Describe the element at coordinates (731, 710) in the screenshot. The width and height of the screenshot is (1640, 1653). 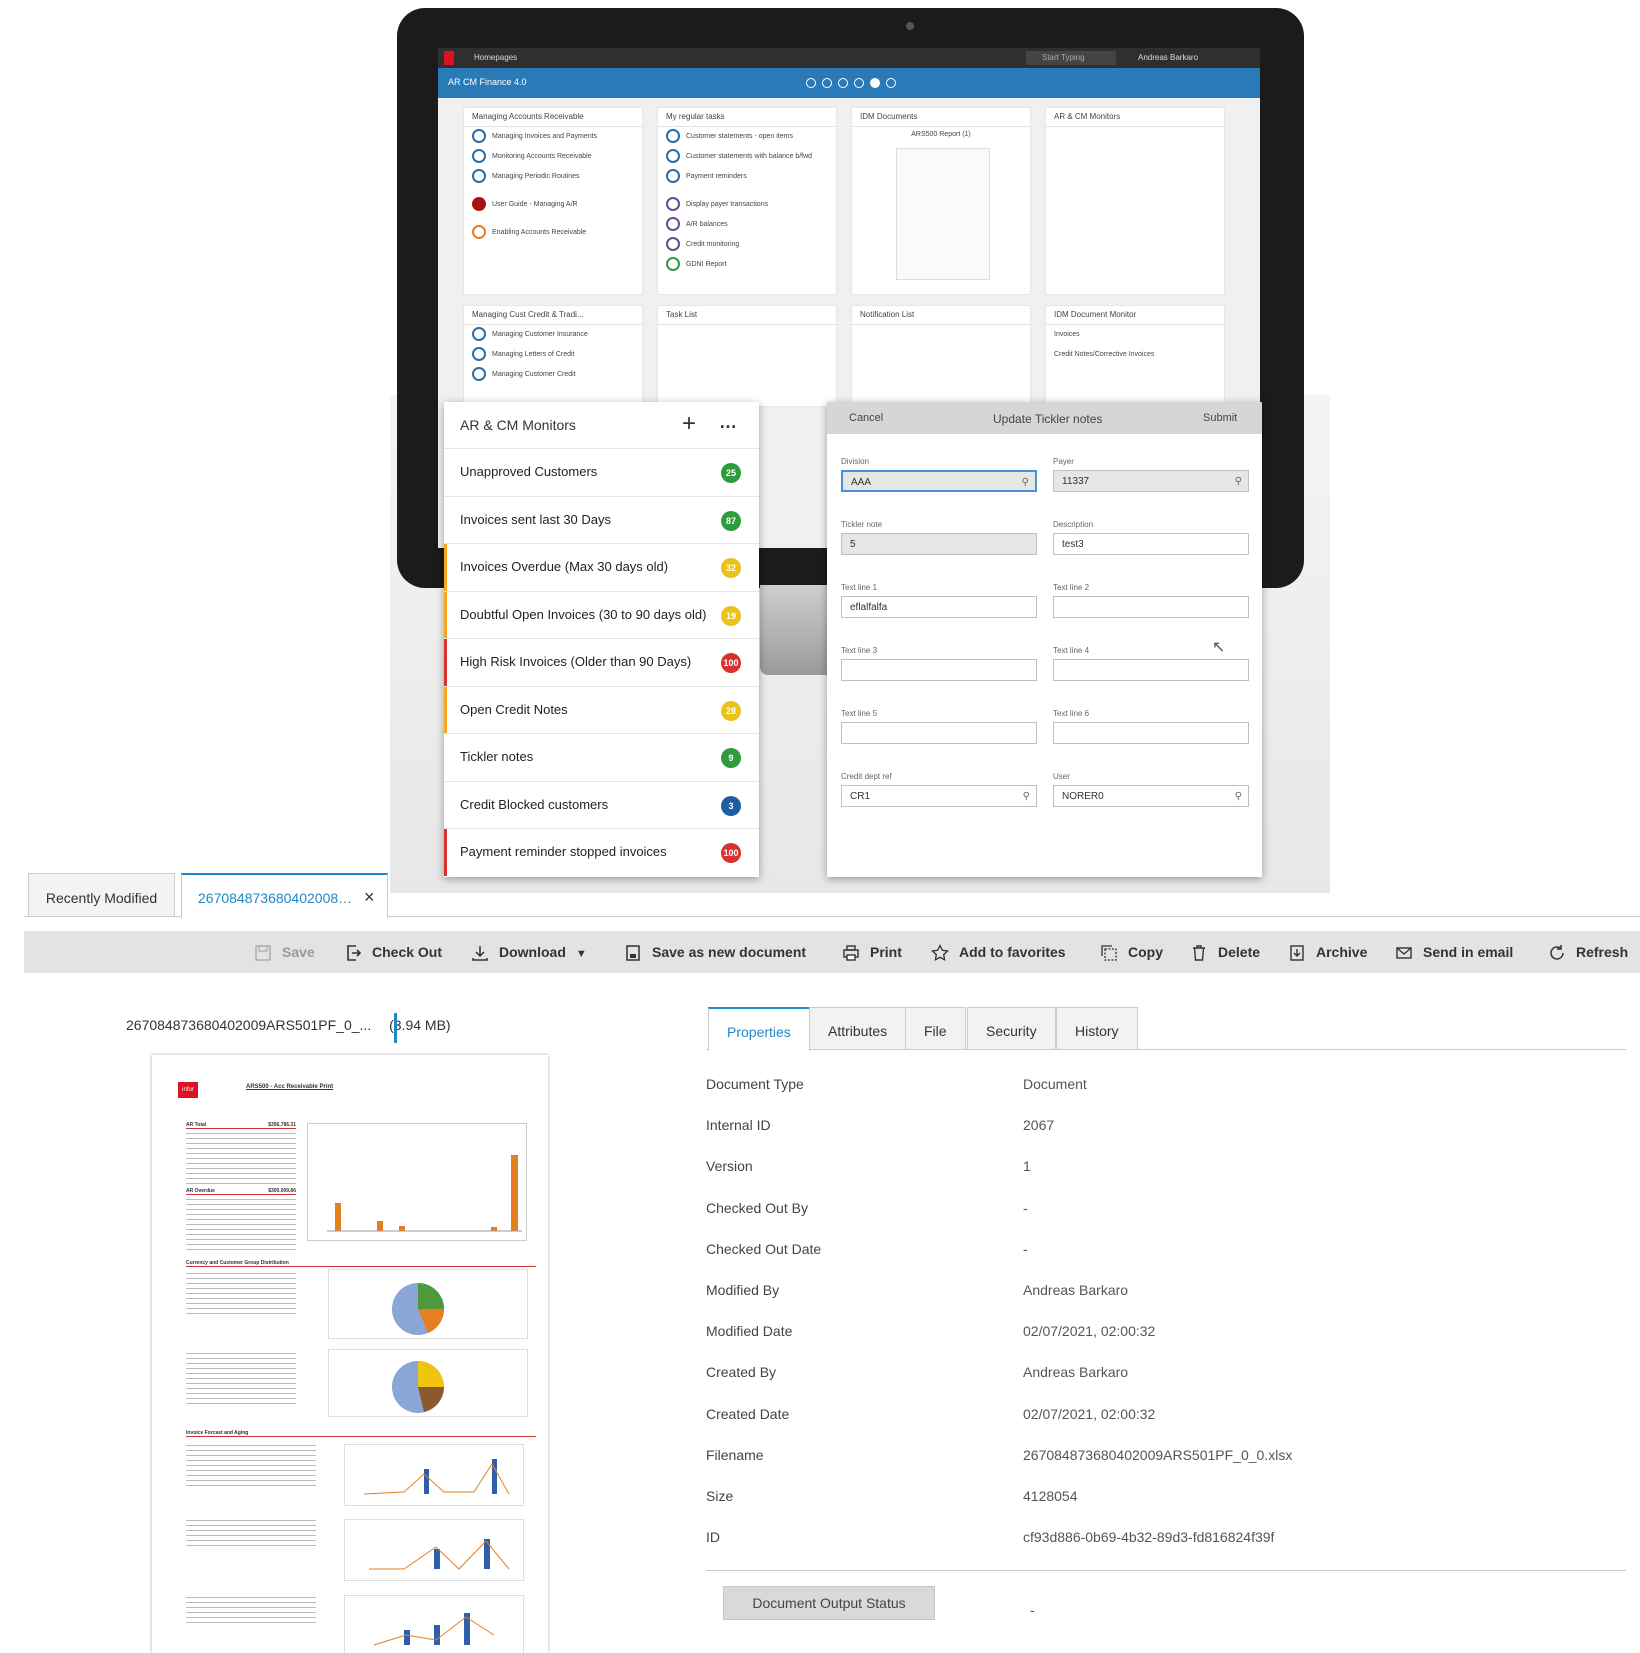
I see `count-badge: 28` at that location.